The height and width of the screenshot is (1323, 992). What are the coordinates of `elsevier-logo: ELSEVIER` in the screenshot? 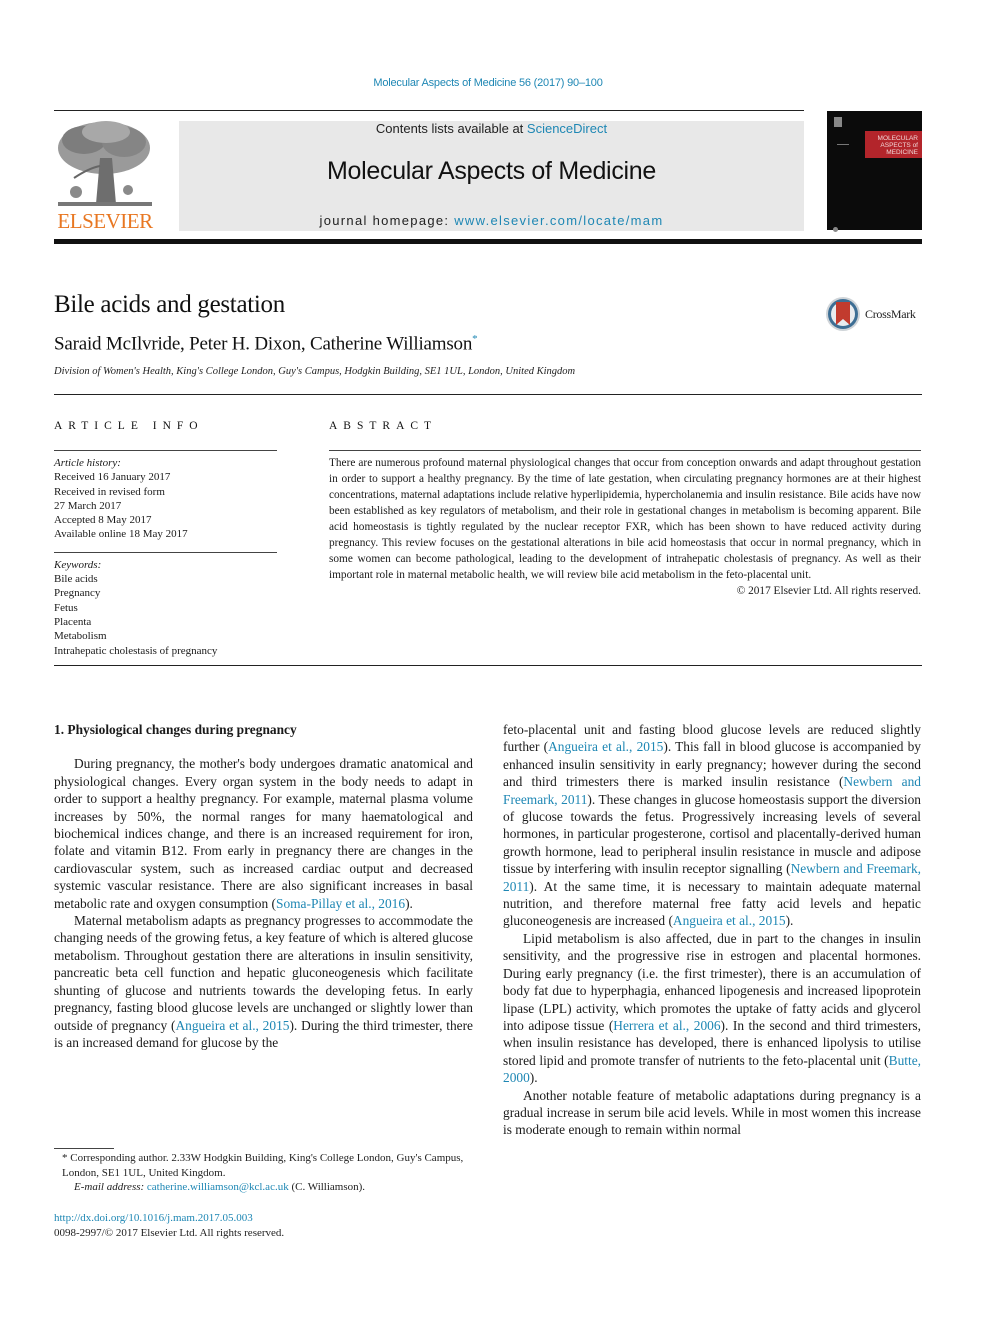 It's located at (105, 176).